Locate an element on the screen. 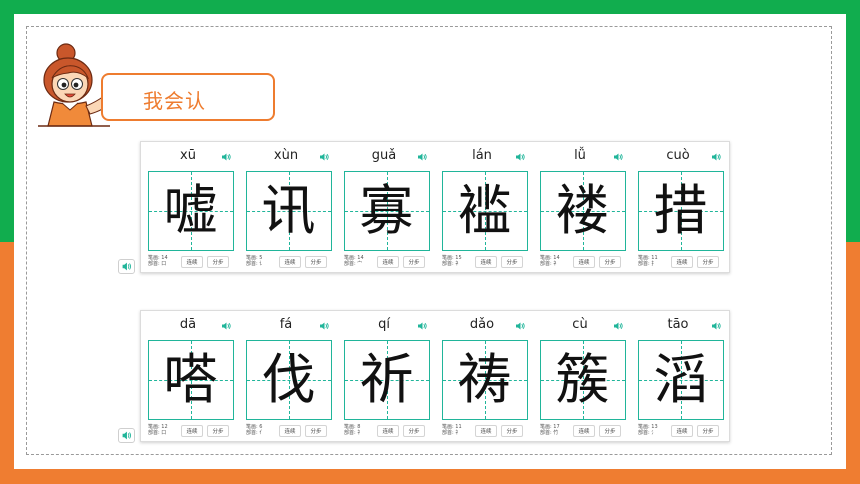 Image resolution: width=860 pixels, height=484 pixels. character-cell: guǎ 寡 笔画: 14 部首: 宀 连续 分步 is located at coordinates (386, 207).